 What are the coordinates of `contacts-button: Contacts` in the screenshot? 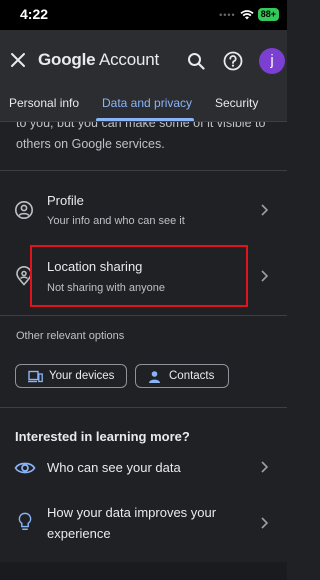 It's located at (182, 376).